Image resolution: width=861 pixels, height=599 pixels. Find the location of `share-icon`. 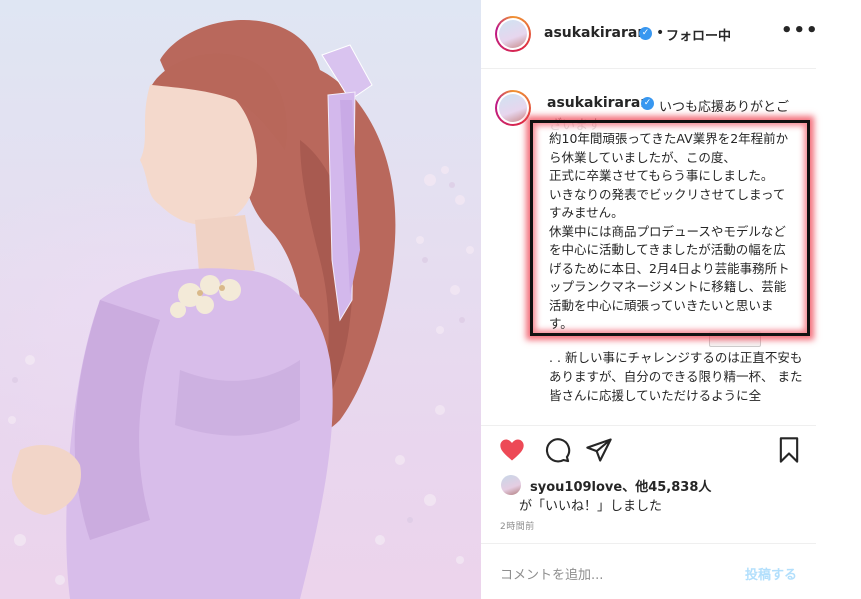

share-icon is located at coordinates (599, 450).